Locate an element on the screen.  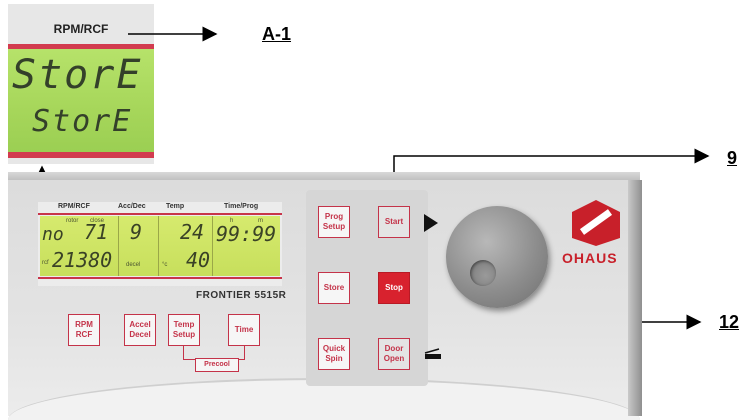
lcd-rotor-number: 71 is located at coordinates (96, 232).